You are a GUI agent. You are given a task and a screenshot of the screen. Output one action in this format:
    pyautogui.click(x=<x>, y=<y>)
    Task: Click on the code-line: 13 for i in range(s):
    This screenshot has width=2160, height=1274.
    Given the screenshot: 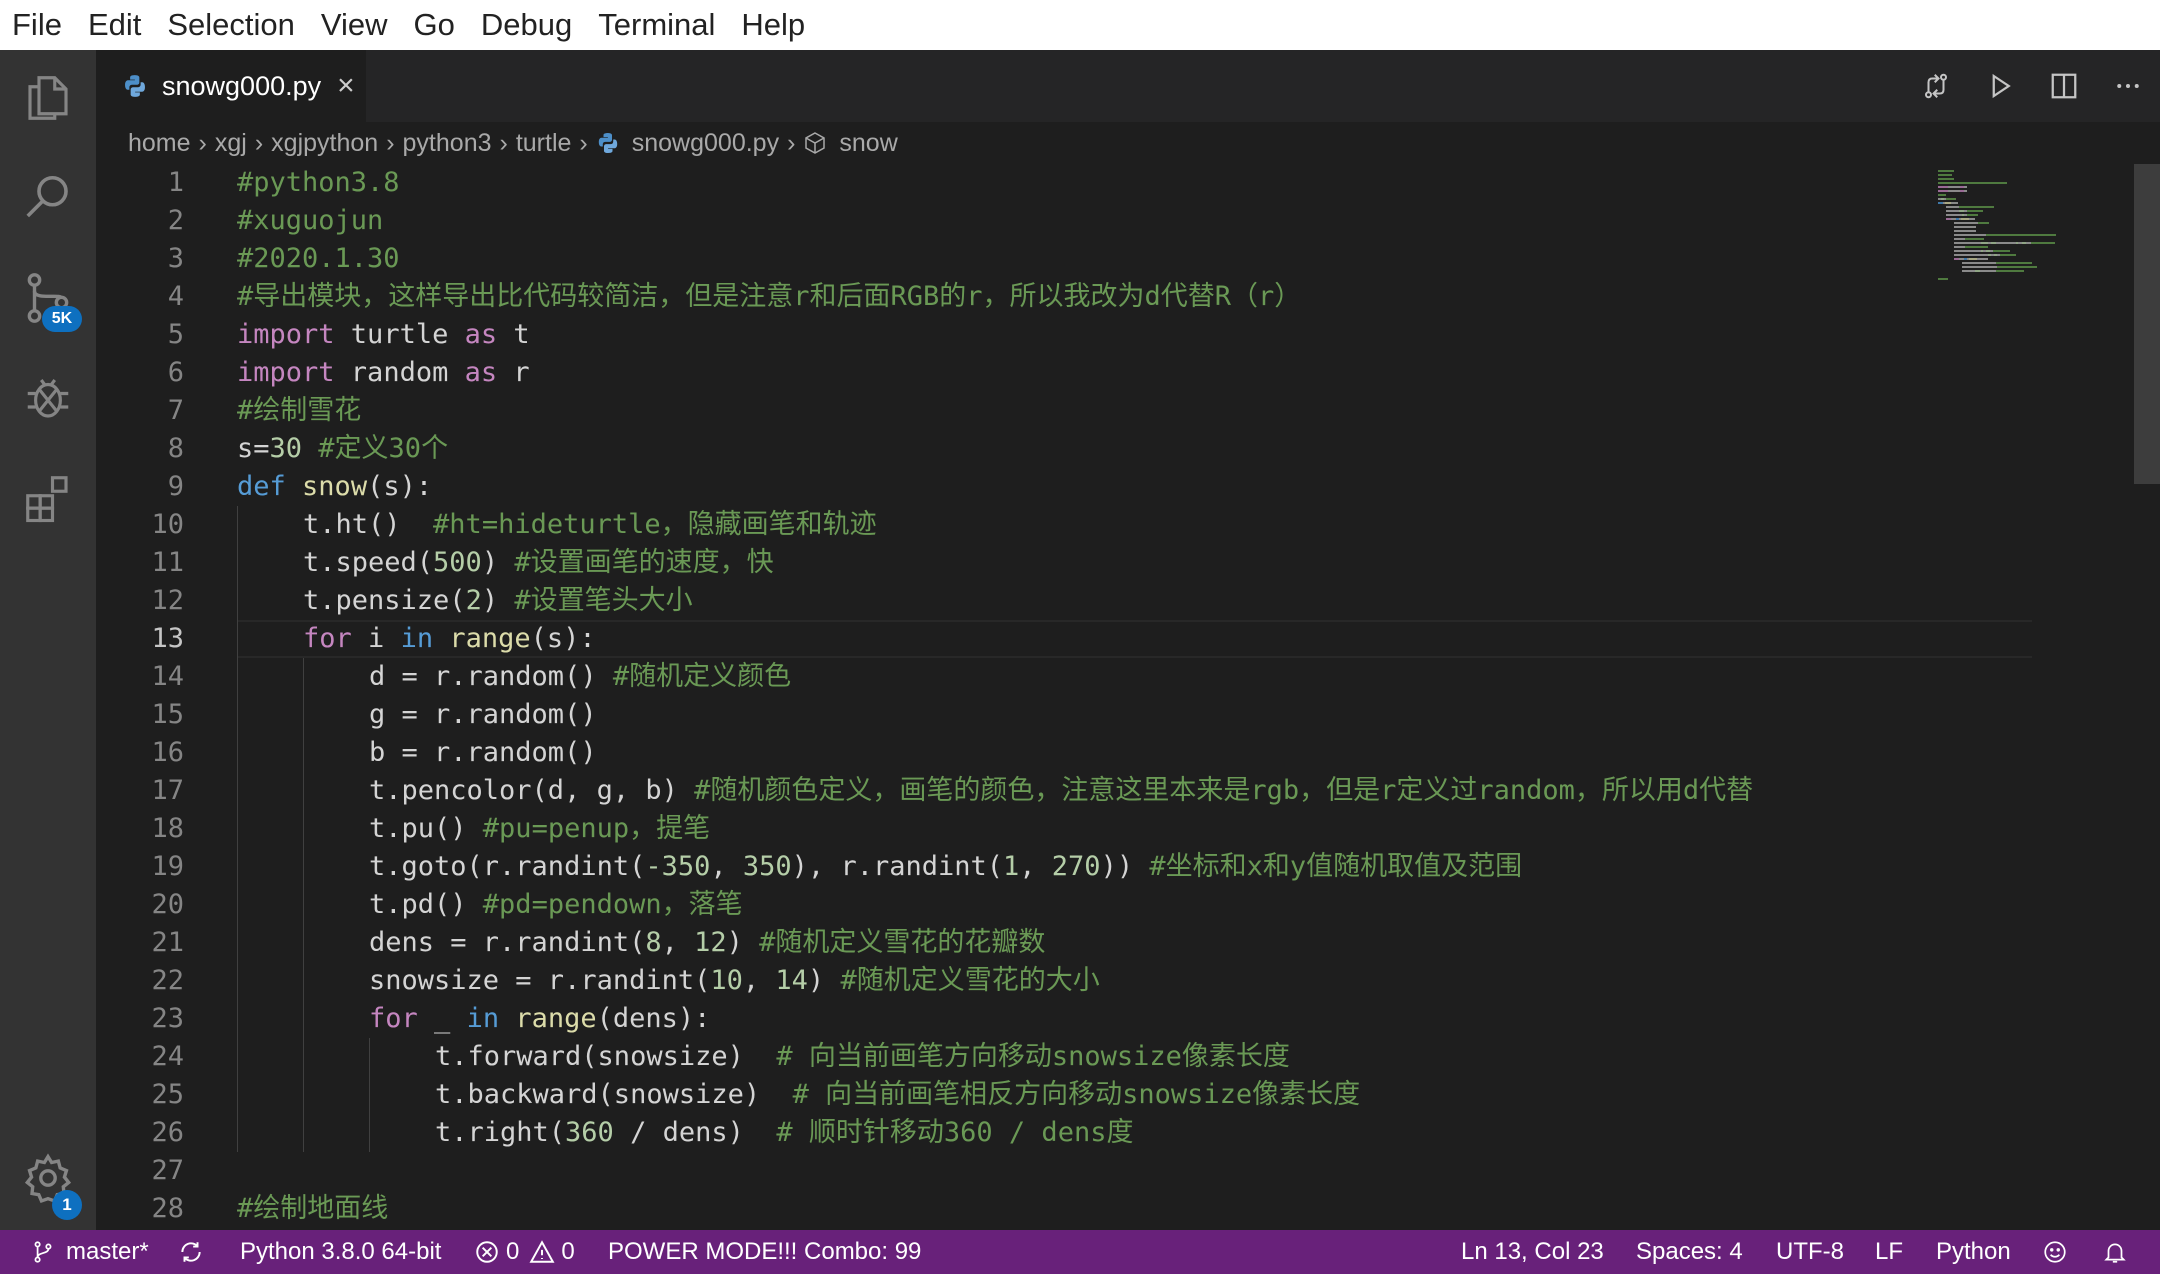 What is the action you would take?
    pyautogui.click(x=1016, y=639)
    